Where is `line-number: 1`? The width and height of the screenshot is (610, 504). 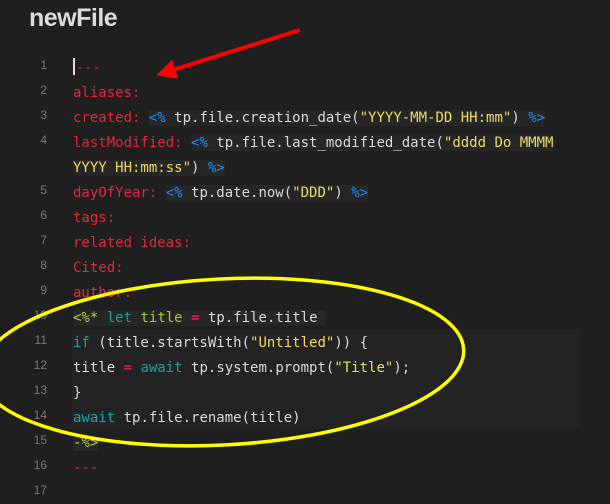
line-number: 1 is located at coordinates (43, 65).